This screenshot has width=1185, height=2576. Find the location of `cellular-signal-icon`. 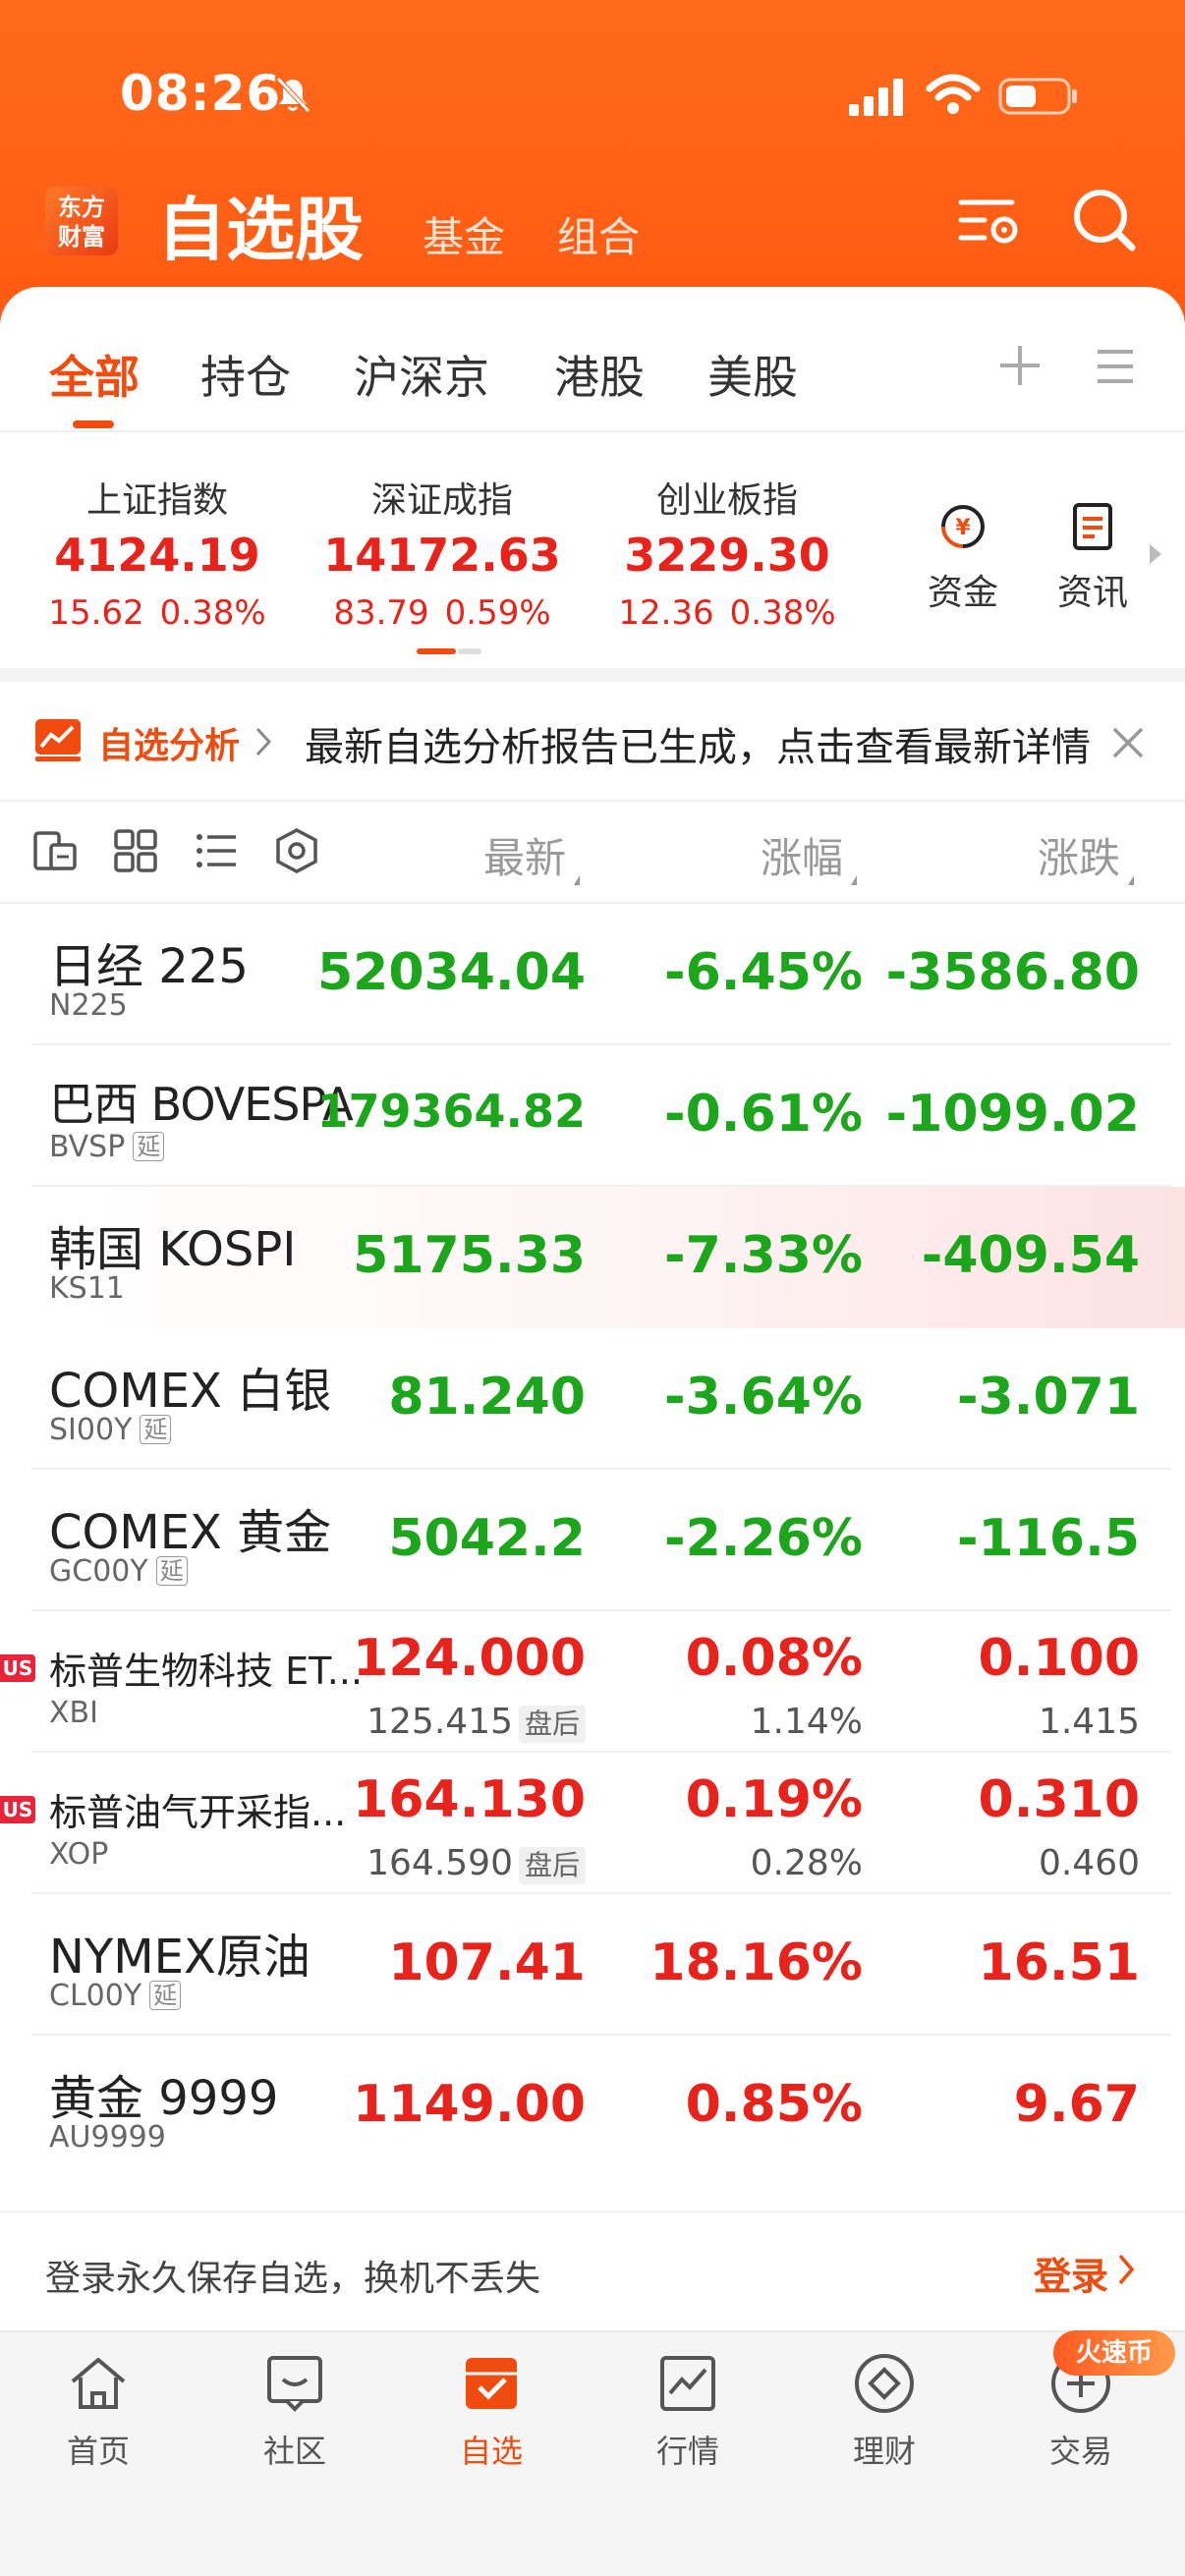

cellular-signal-icon is located at coordinates (876, 97).